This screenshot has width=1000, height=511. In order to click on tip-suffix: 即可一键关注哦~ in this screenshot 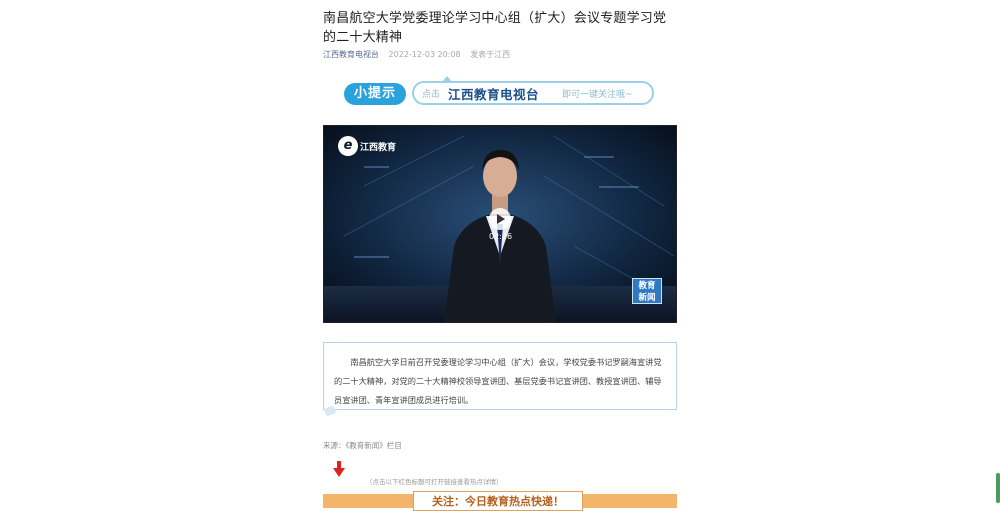, I will do `click(597, 95)`.